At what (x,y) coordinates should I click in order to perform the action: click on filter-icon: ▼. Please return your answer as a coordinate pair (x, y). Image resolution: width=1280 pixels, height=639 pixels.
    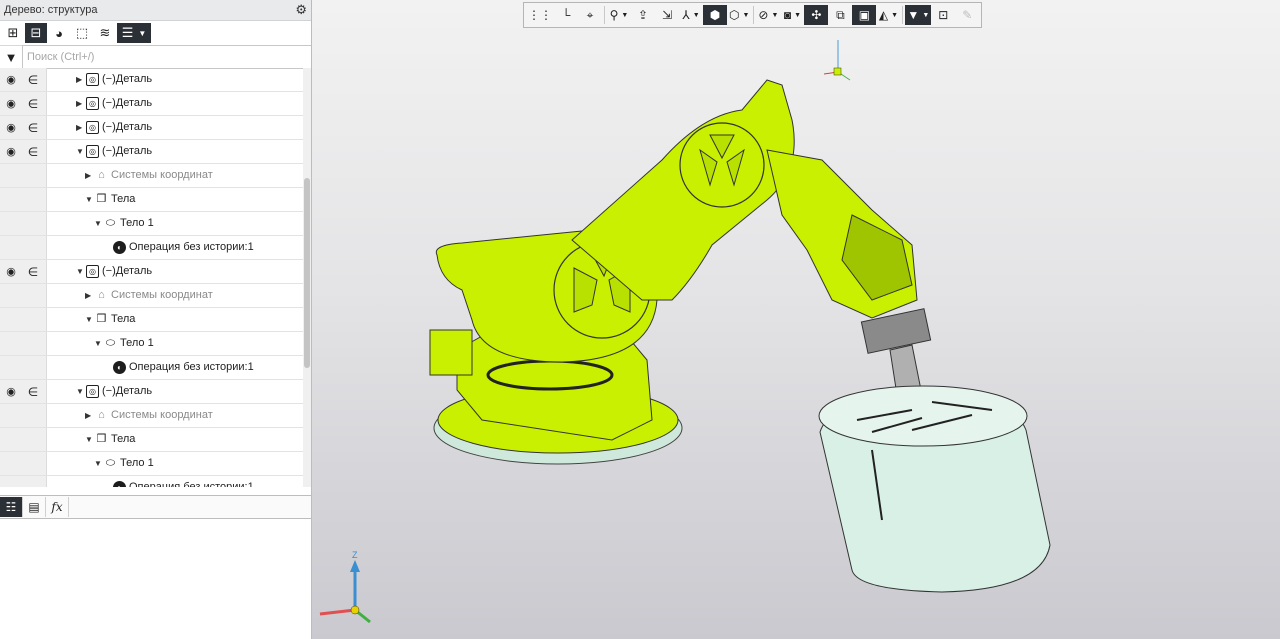
    Looking at the image, I should click on (11, 57).